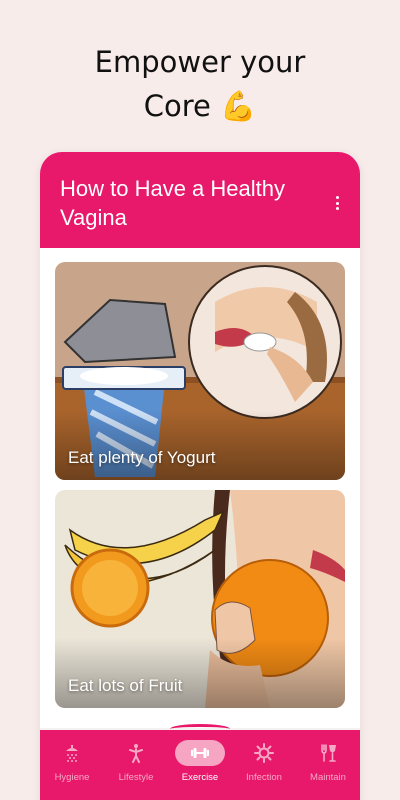 The width and height of the screenshot is (400, 800). Describe the element at coordinates (72, 753) in the screenshot. I see `shower-icon` at that location.